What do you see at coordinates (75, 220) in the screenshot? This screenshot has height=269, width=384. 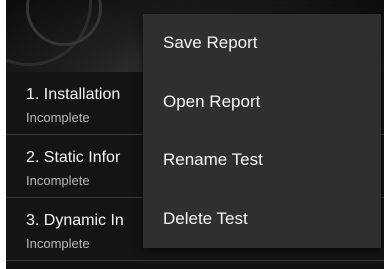 I see `list-item-name: 3. Dynamic In` at bounding box center [75, 220].